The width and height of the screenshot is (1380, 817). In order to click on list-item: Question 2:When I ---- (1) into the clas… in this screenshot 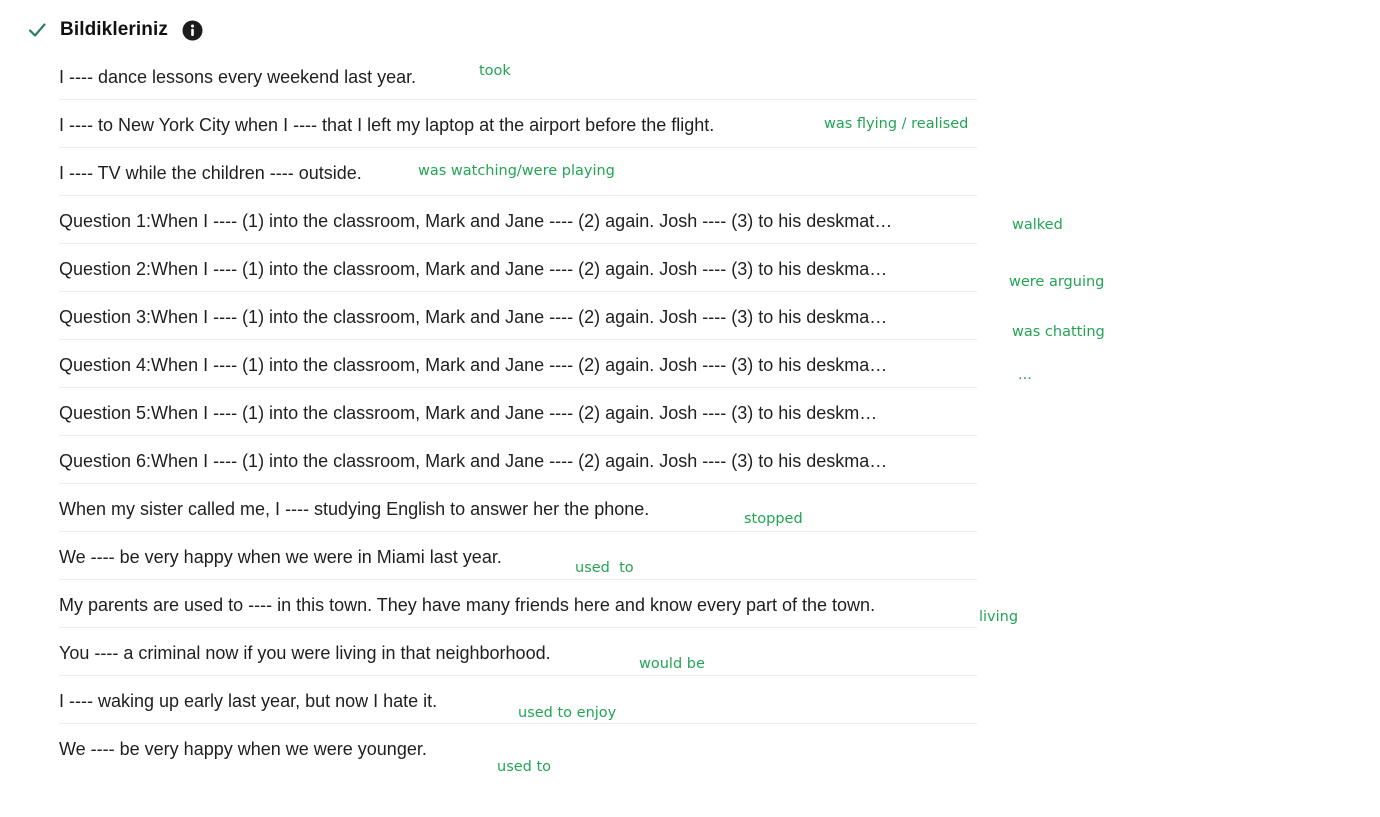, I will do `click(518, 268)`.